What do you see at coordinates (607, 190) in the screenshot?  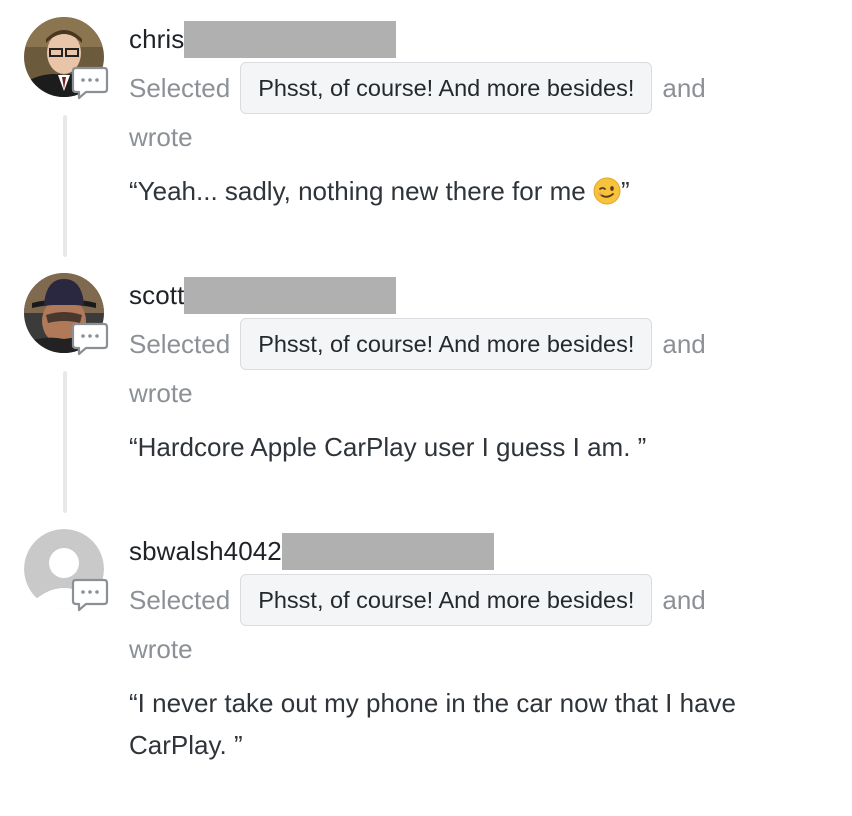 I see `winking-face-emoji` at bounding box center [607, 190].